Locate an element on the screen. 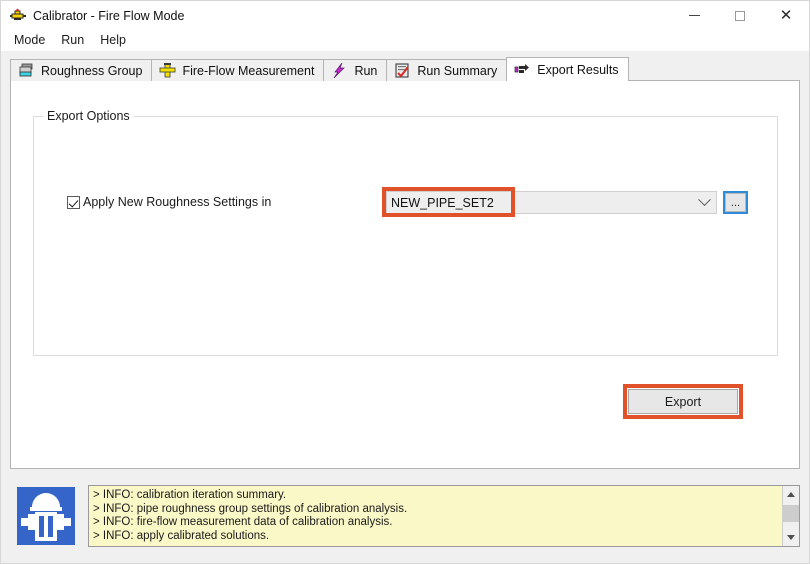 The height and width of the screenshot is (564, 810). tab-label: Run Summary is located at coordinates (457, 70).